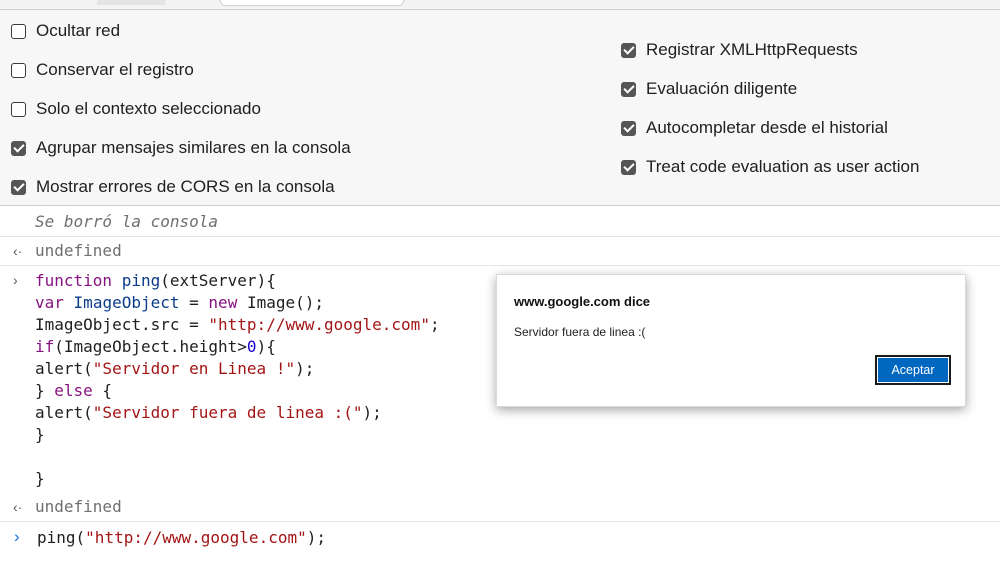  Describe the element at coordinates (500, 221) in the screenshot. I see `console-cleared-row: Se borró la consola` at that location.